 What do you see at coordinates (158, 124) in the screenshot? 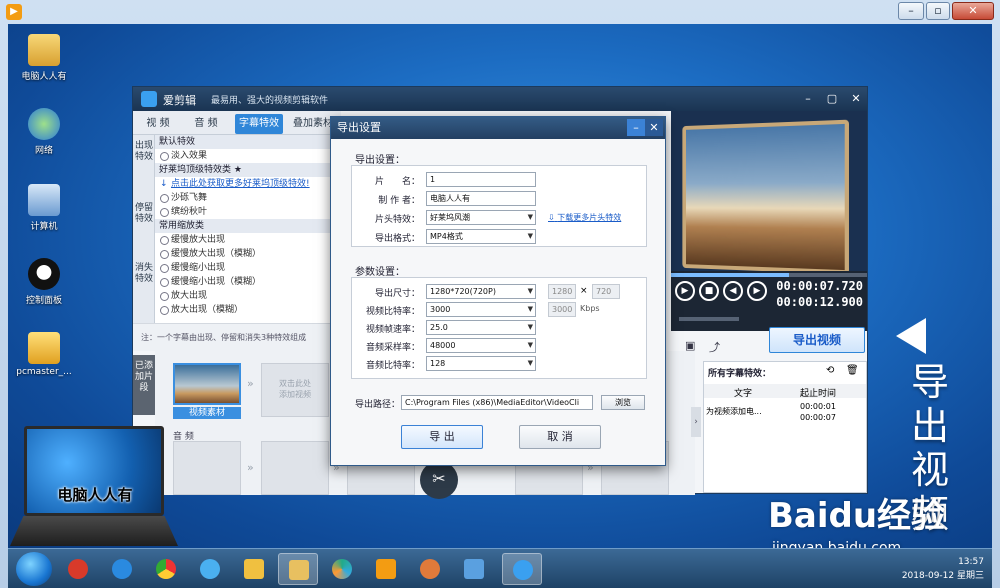
I see `tab-video: 视 频` at bounding box center [158, 124].